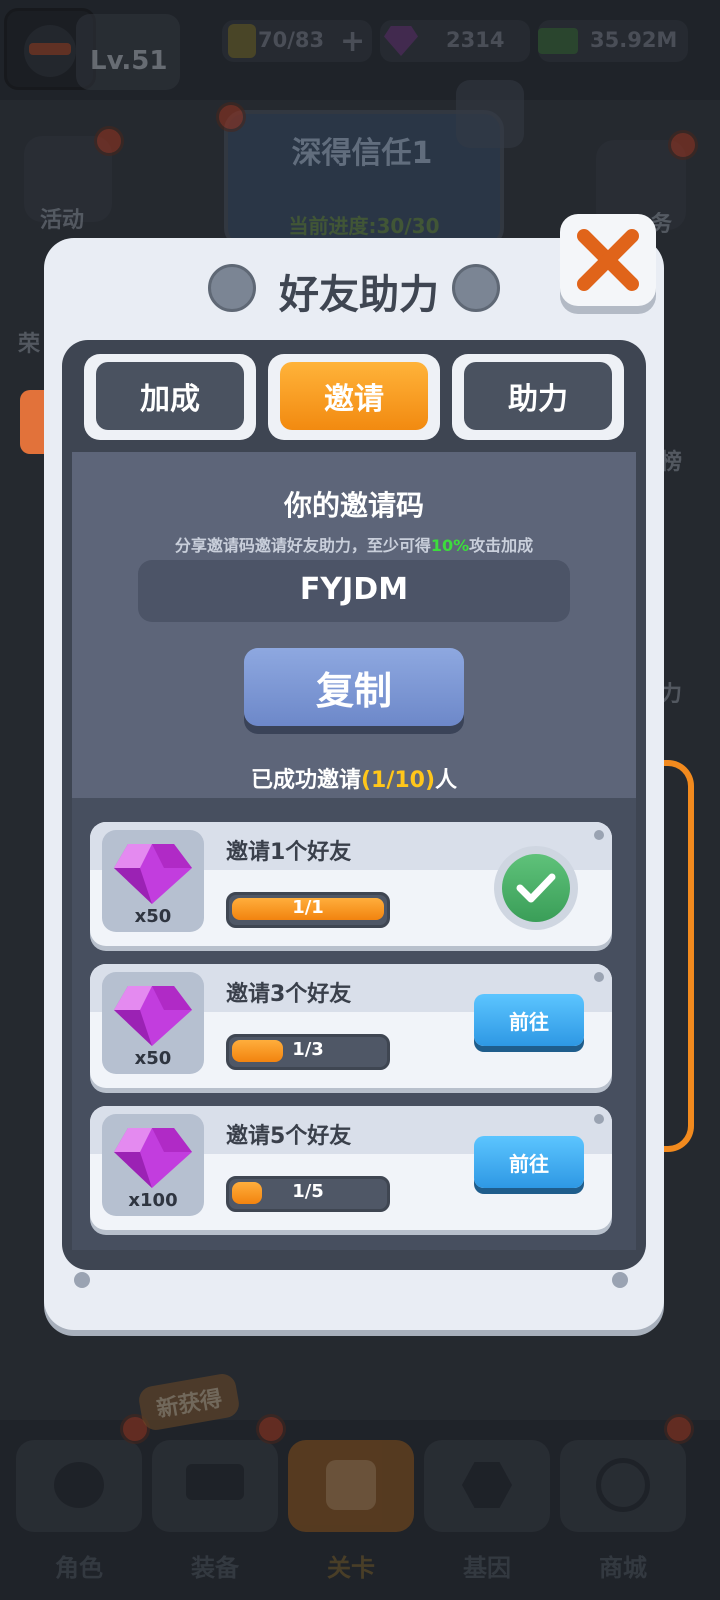  What do you see at coordinates (302, 545) in the screenshot?
I see `invite-desc-prefix: 分享邀请码邀请好友助力，至少可得` at bounding box center [302, 545].